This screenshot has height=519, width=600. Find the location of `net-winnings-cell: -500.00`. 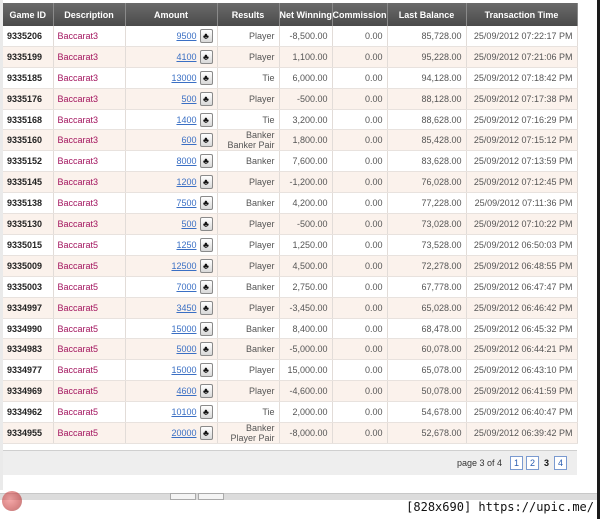

net-winnings-cell: -500.00 is located at coordinates (306, 99).